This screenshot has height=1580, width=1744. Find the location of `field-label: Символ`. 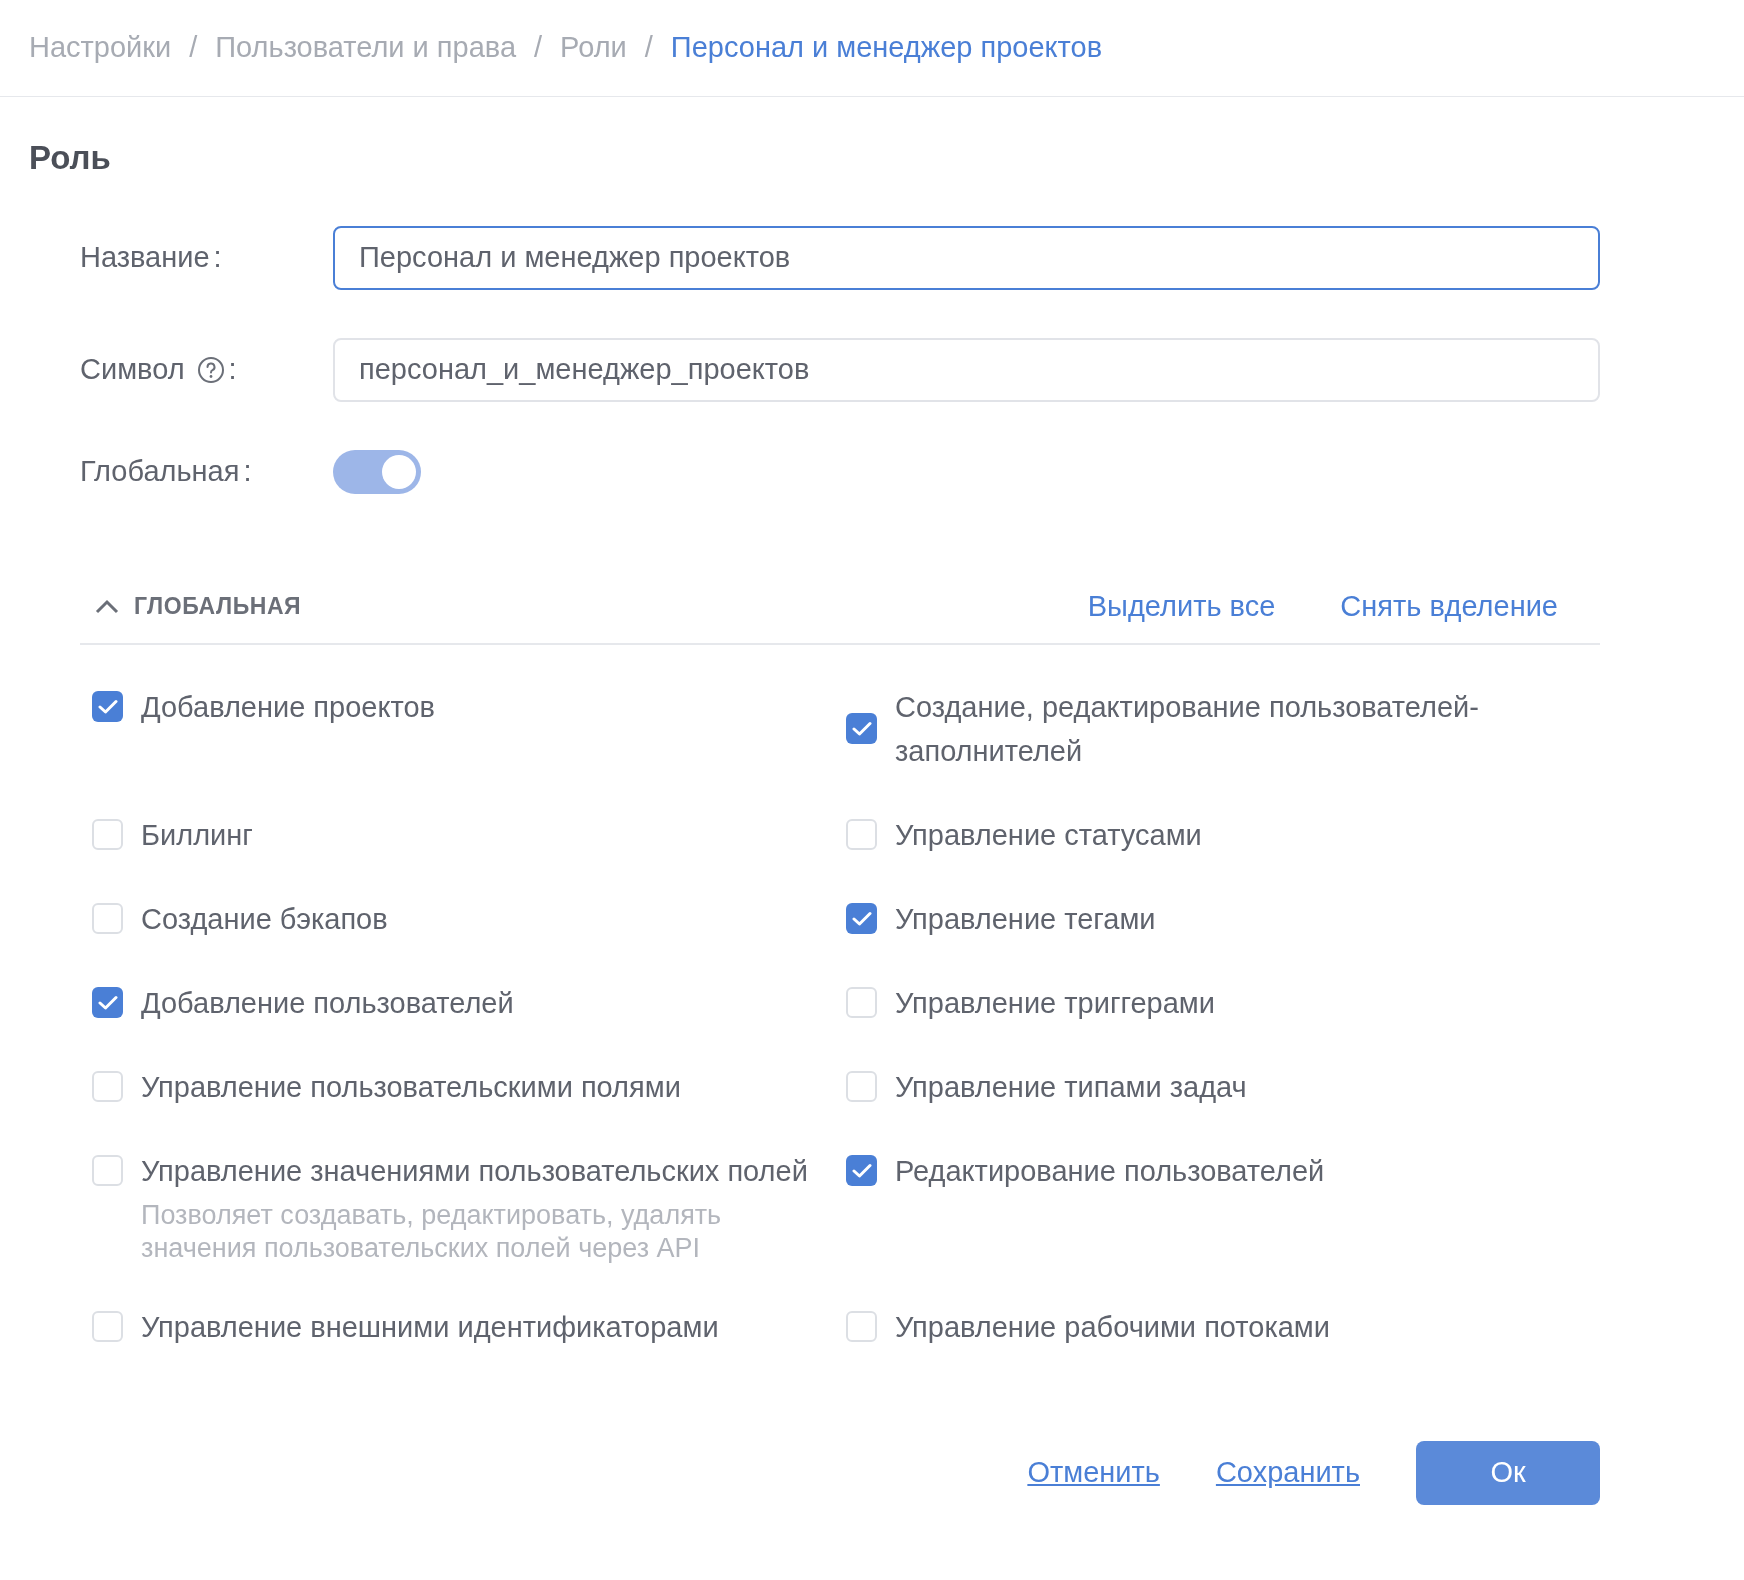

field-label: Символ is located at coordinates (132, 369).